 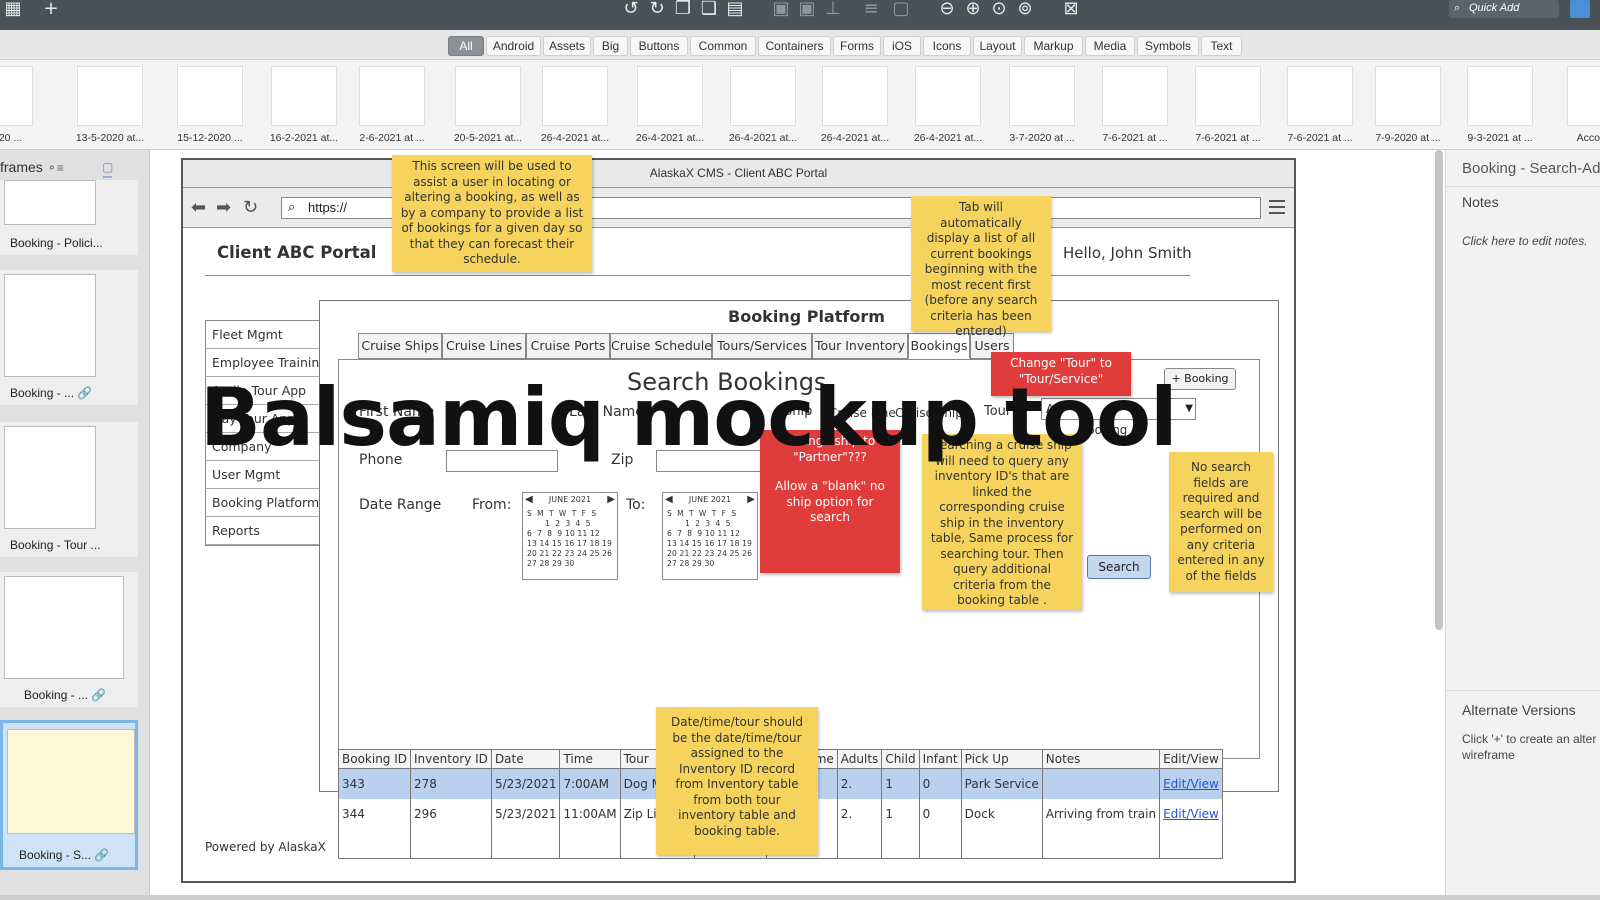 I want to click on zoom-out-icon: ⊖, so click(x=947, y=11).